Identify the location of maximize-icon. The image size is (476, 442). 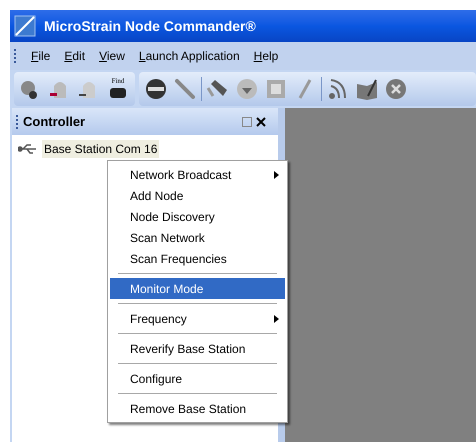
(247, 121).